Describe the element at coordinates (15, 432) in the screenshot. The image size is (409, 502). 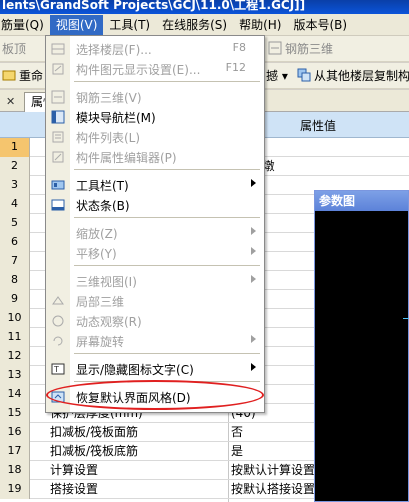
I see `row-number: 16` at that location.